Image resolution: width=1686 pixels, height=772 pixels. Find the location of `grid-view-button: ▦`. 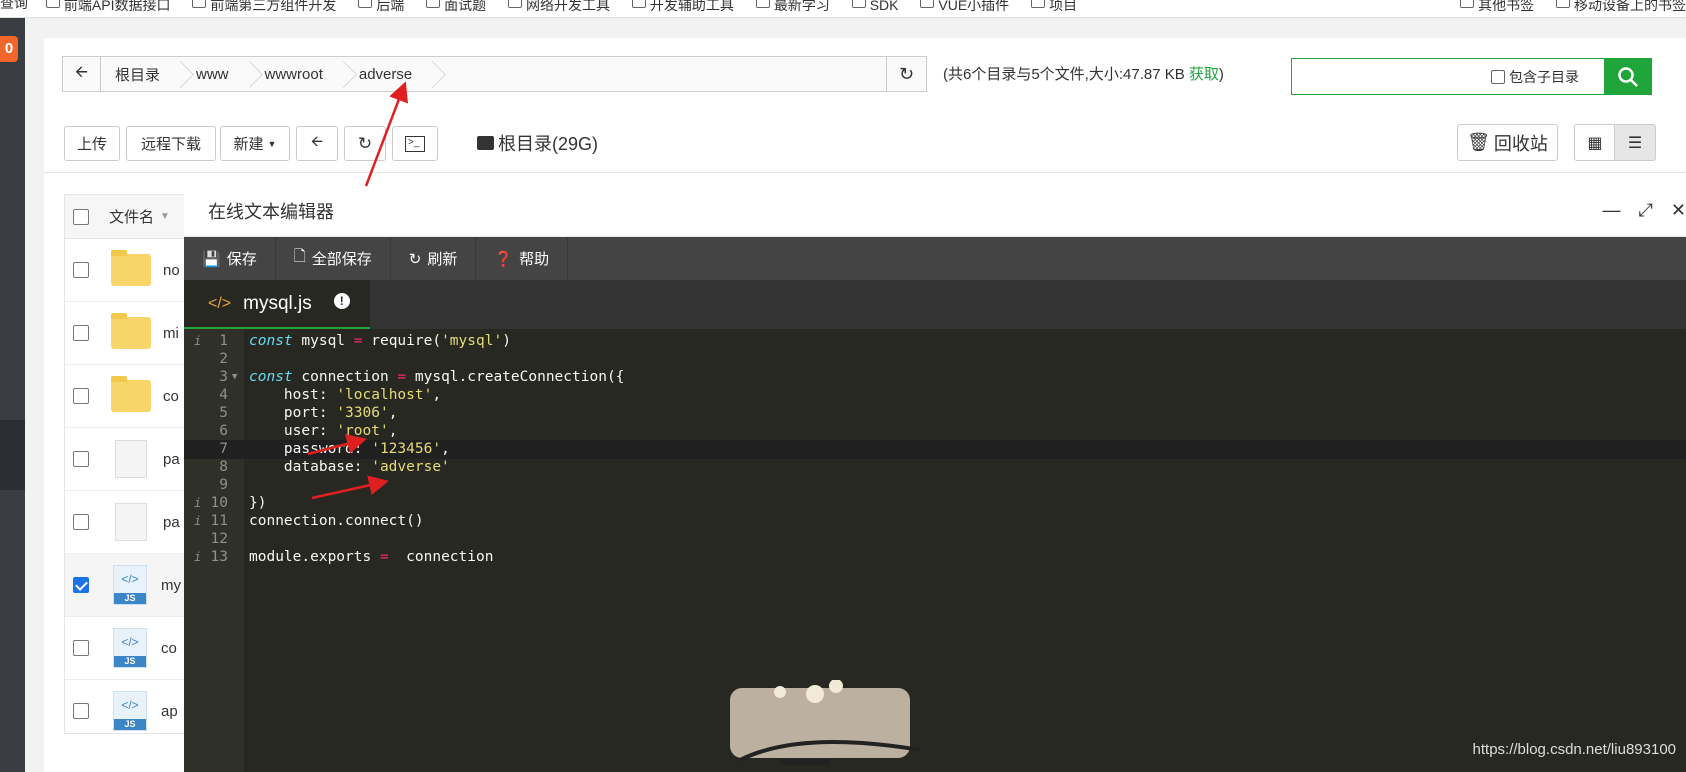

grid-view-button: ▦ is located at coordinates (1595, 142).